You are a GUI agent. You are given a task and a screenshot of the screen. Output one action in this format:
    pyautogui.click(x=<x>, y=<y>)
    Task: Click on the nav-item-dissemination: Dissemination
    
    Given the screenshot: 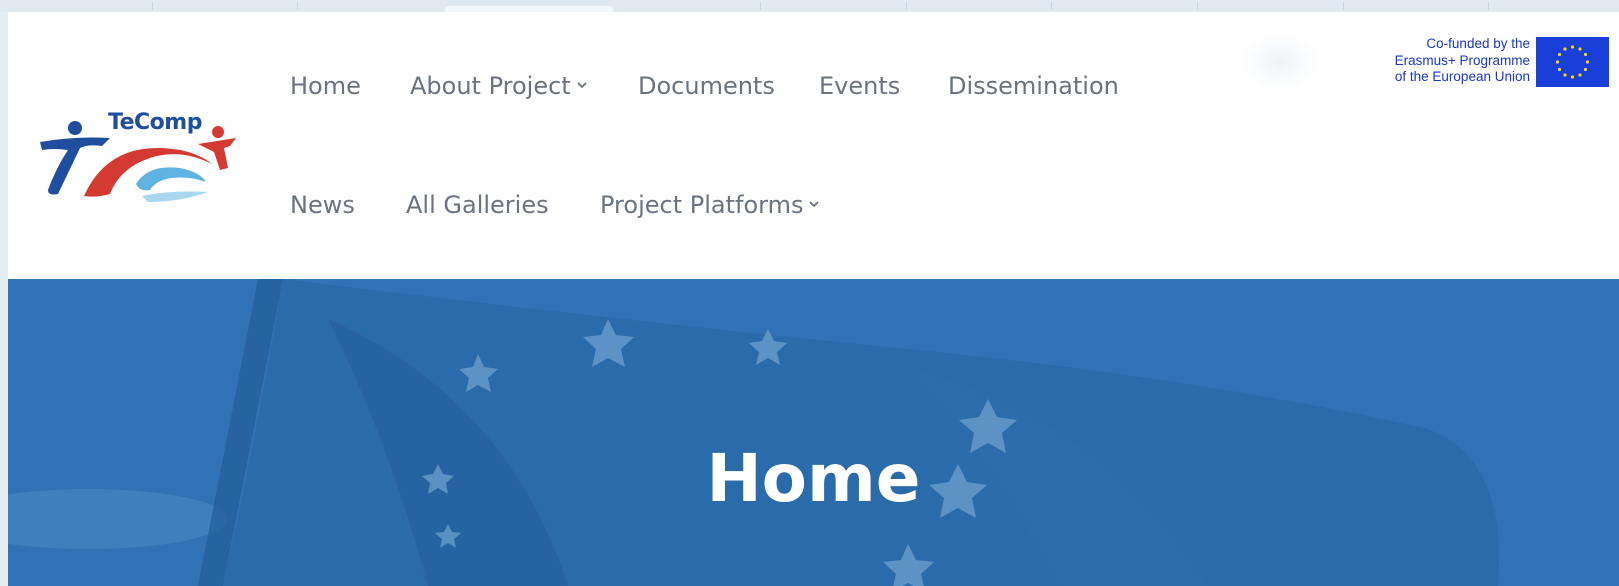 What is the action you would take?
    pyautogui.click(x=1033, y=86)
    